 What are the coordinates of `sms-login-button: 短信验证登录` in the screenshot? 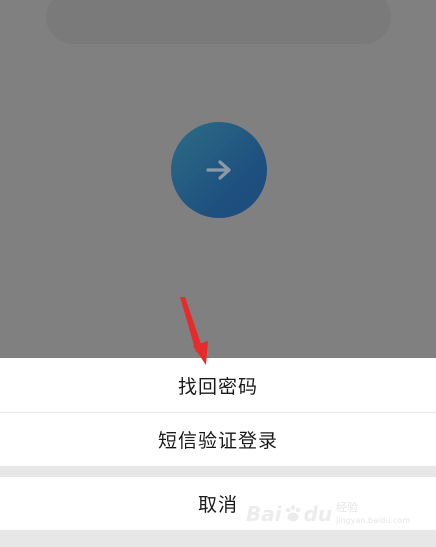 It's located at (218, 439).